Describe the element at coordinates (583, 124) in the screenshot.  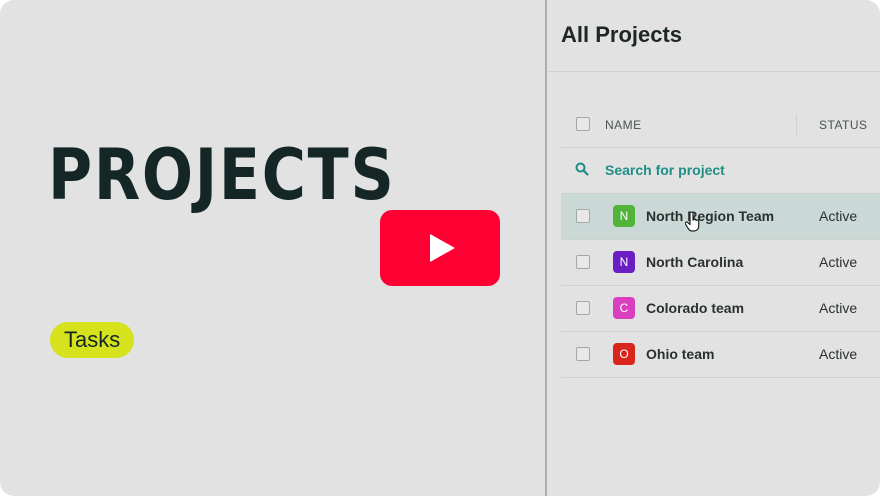
I see `select-all-checkbox` at that location.